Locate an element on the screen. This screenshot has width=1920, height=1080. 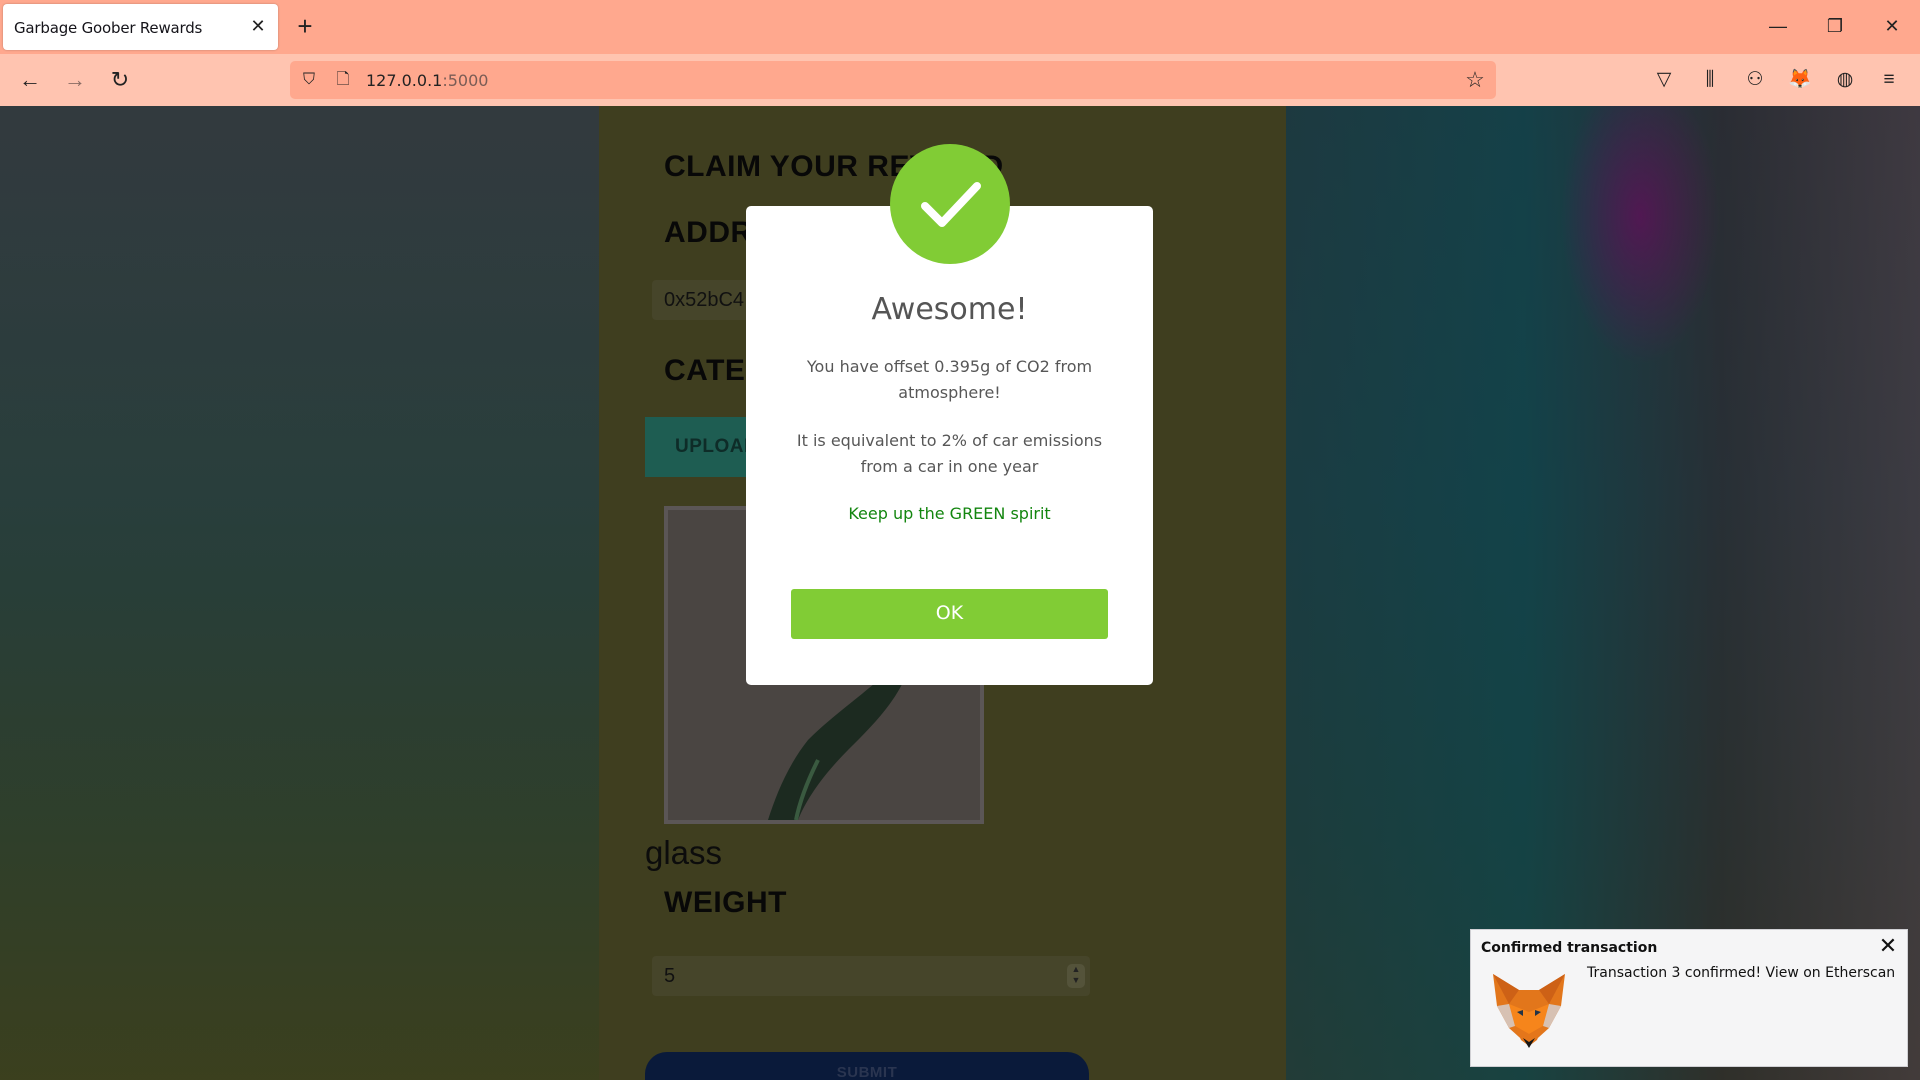
tab-close-icon: ✕ is located at coordinates (258, 26).